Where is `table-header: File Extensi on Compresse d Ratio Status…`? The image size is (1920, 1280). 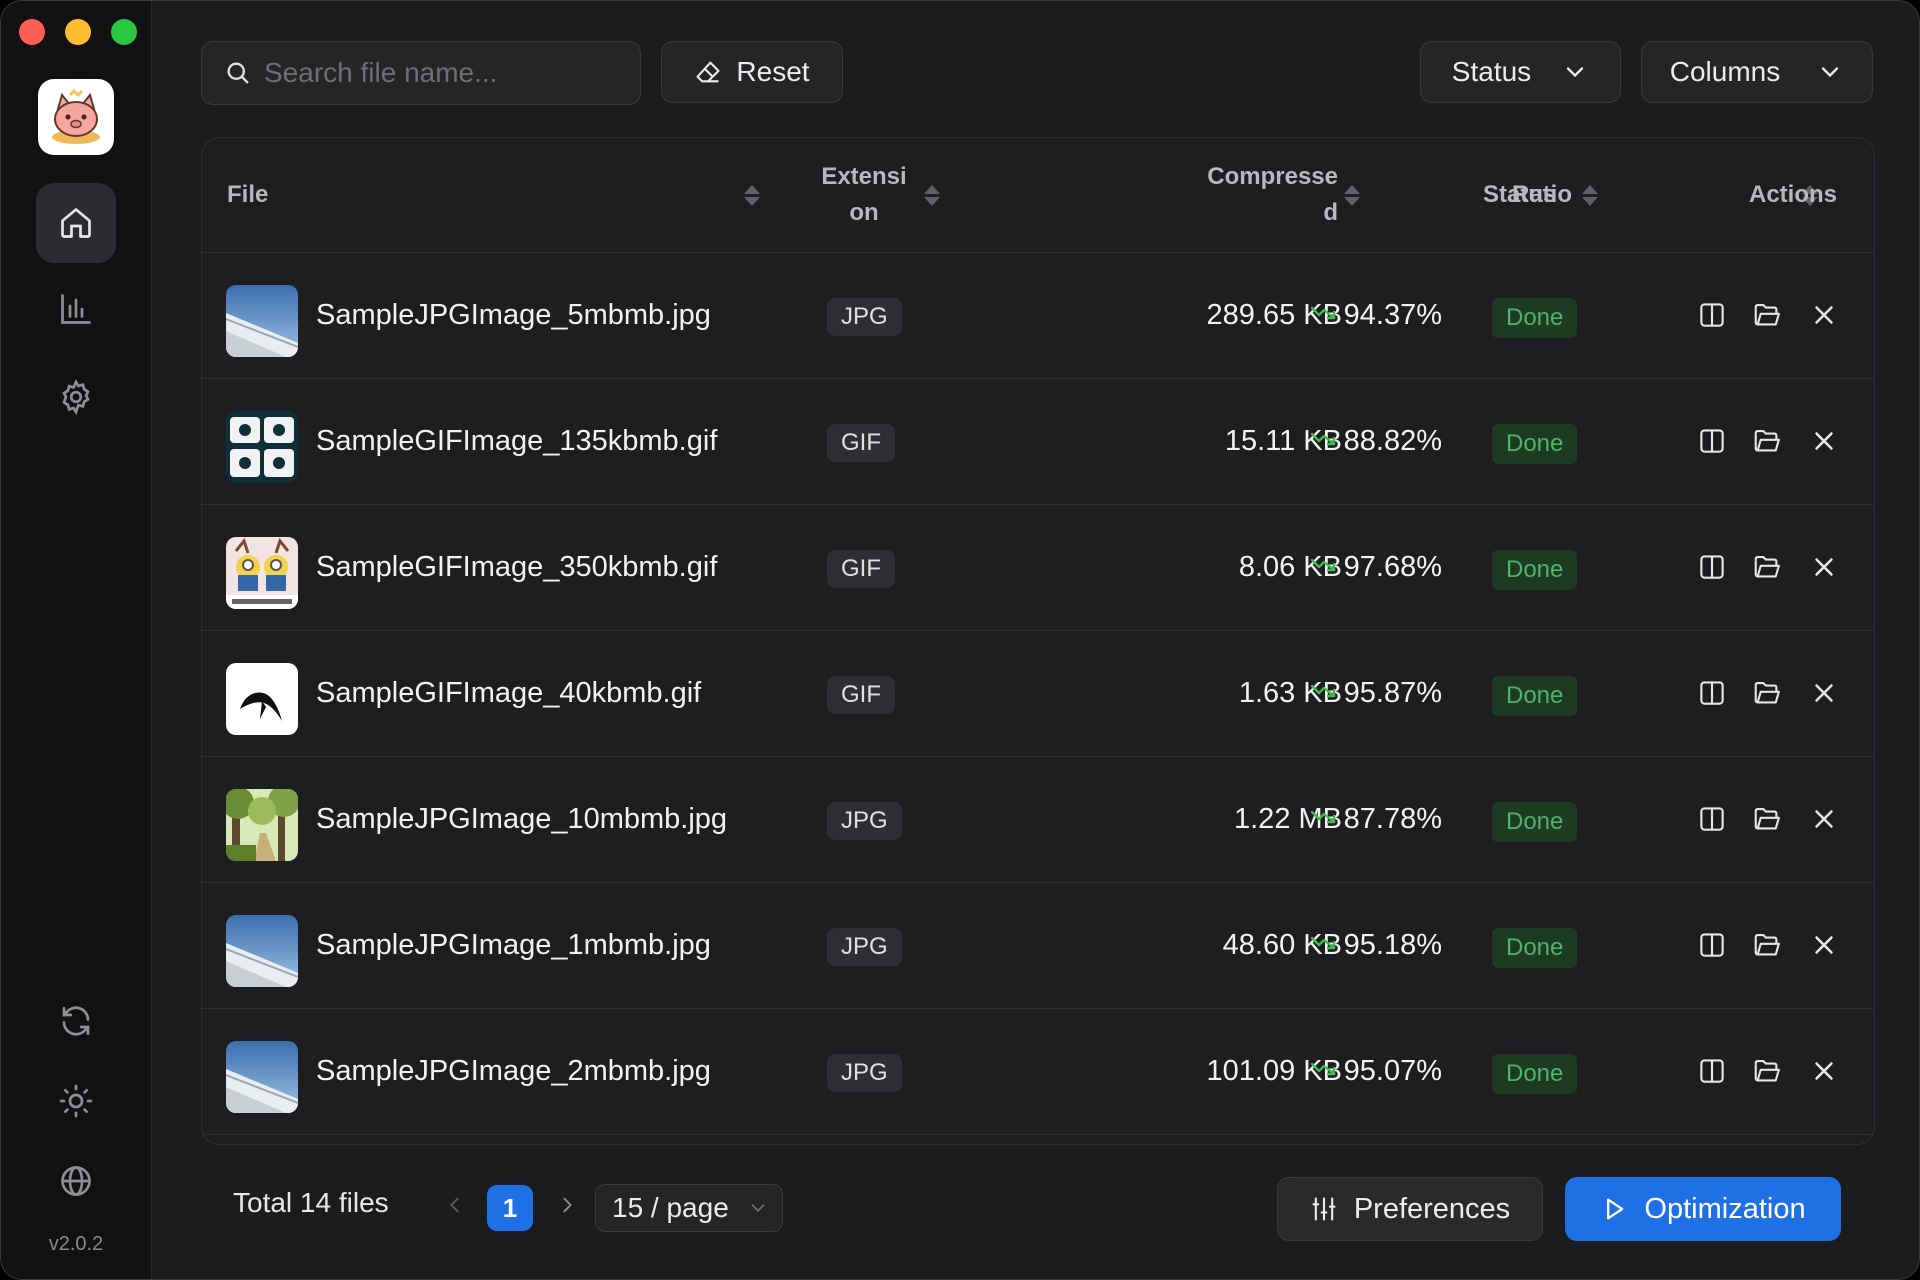 table-header: File Extensi on Compresse d Ratio Status… is located at coordinates (1038, 195).